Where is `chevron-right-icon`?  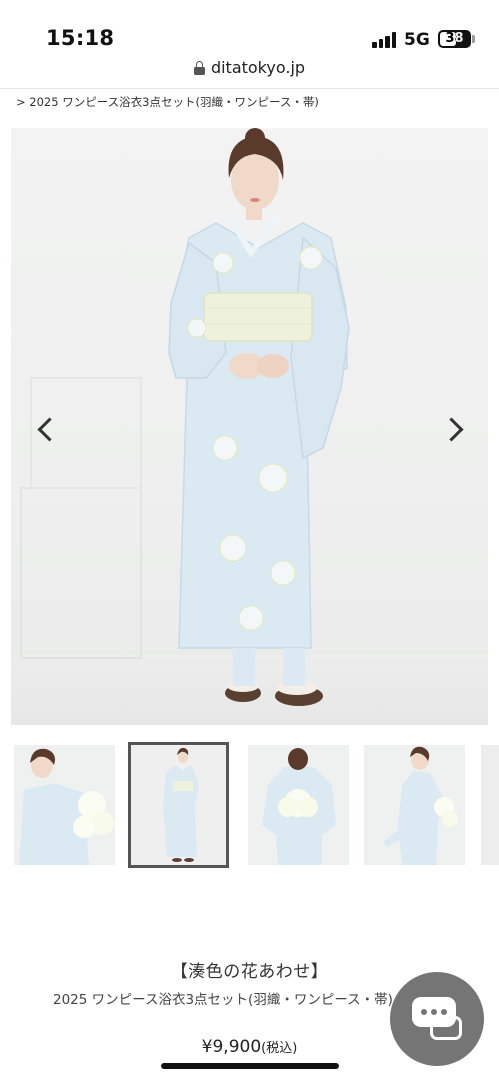
chevron-right-icon is located at coordinates (453, 429).